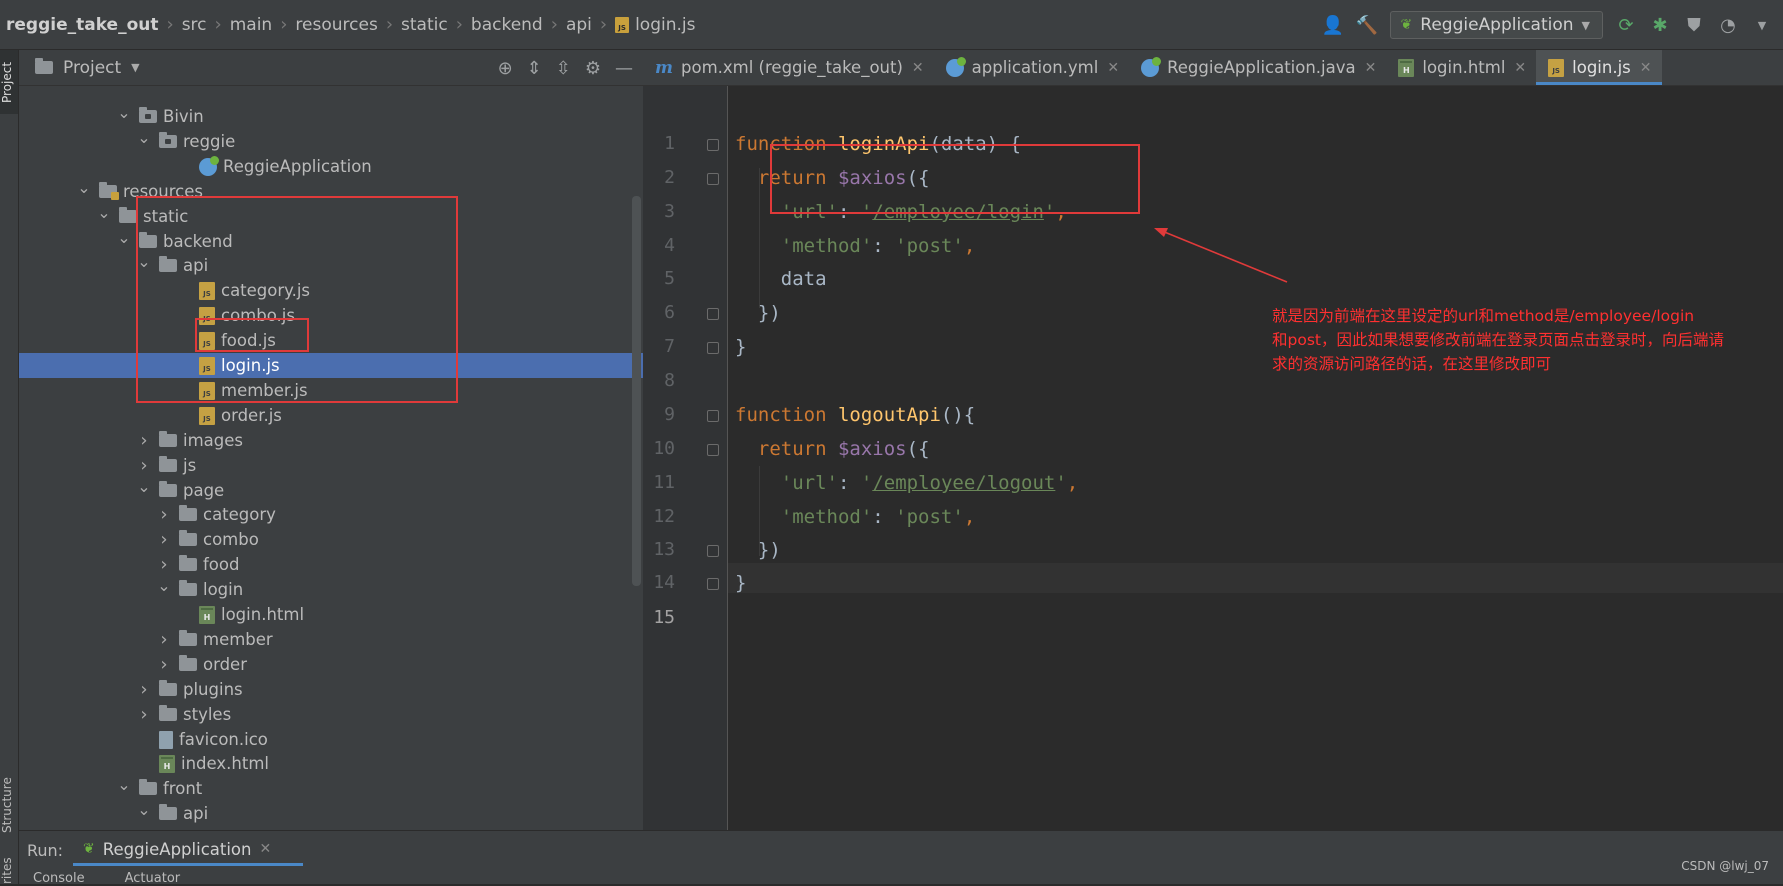  I want to click on tree-item-food: › food, so click(331, 564).